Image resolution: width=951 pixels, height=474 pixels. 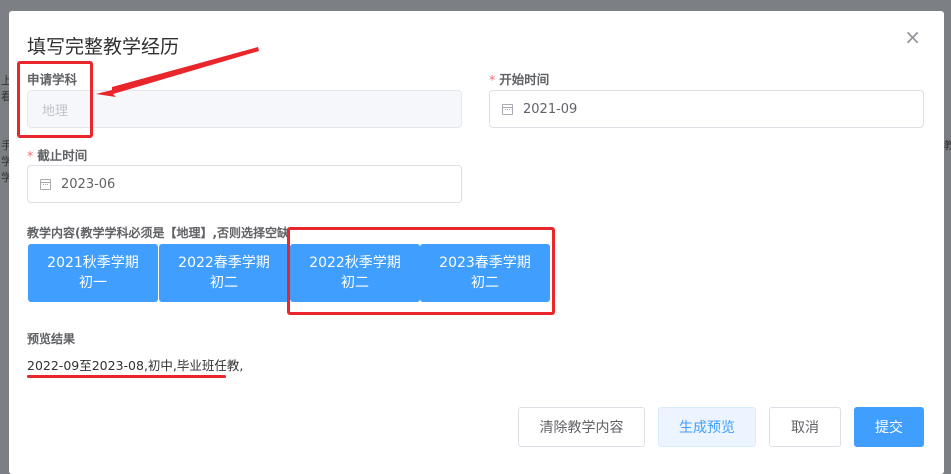 I want to click on end-time-label: * 截止时间, so click(x=57, y=154).